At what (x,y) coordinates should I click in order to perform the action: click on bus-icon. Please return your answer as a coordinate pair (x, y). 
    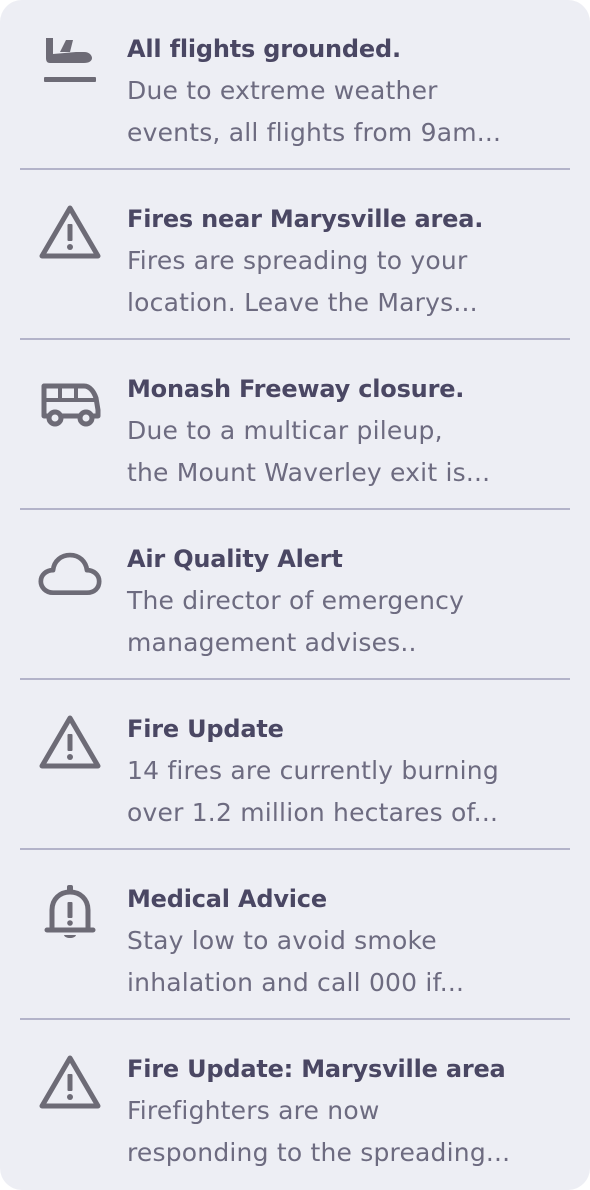
    Looking at the image, I should click on (70, 402).